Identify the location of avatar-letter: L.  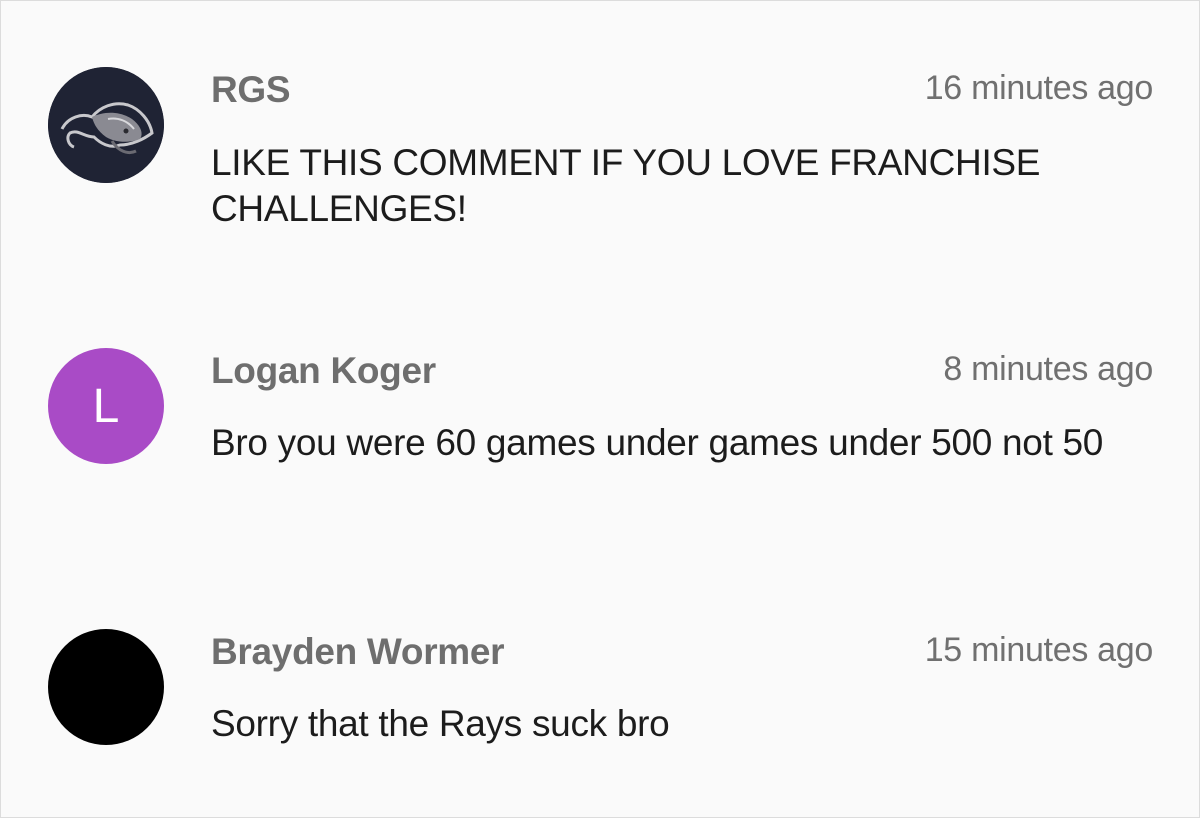
(106, 406).